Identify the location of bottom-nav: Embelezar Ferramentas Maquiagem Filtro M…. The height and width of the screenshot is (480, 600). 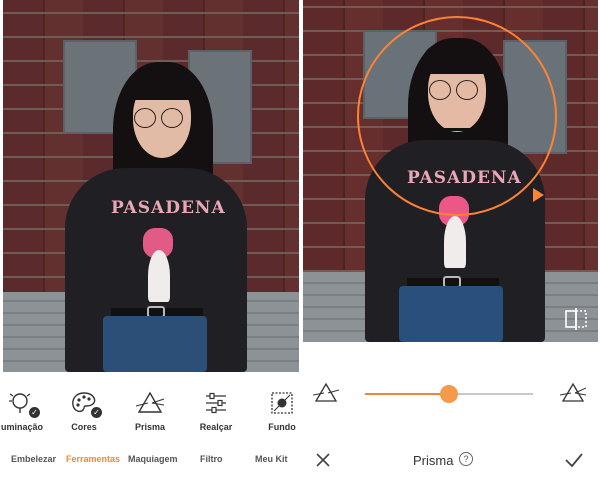
(150, 464).